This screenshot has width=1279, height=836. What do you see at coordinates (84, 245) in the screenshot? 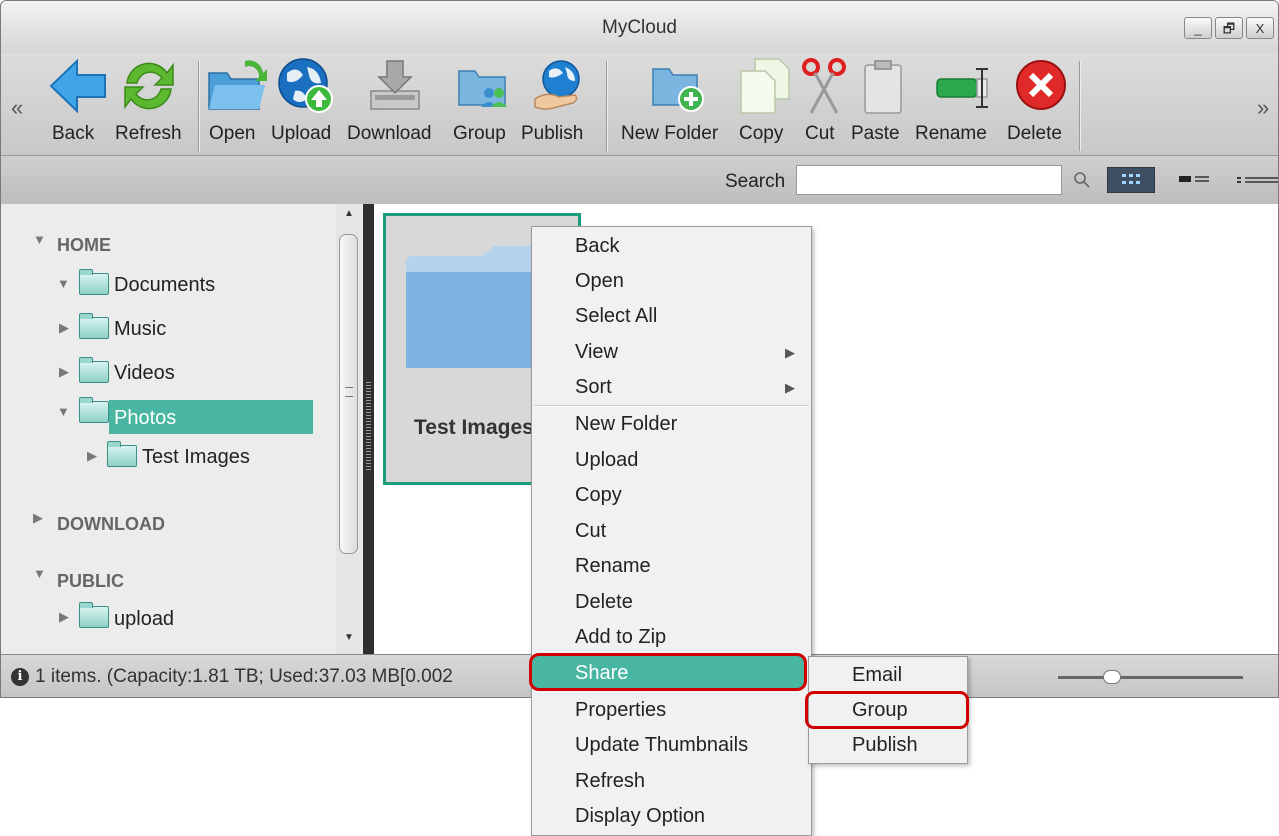
I see `tree-home: HOME` at bounding box center [84, 245].